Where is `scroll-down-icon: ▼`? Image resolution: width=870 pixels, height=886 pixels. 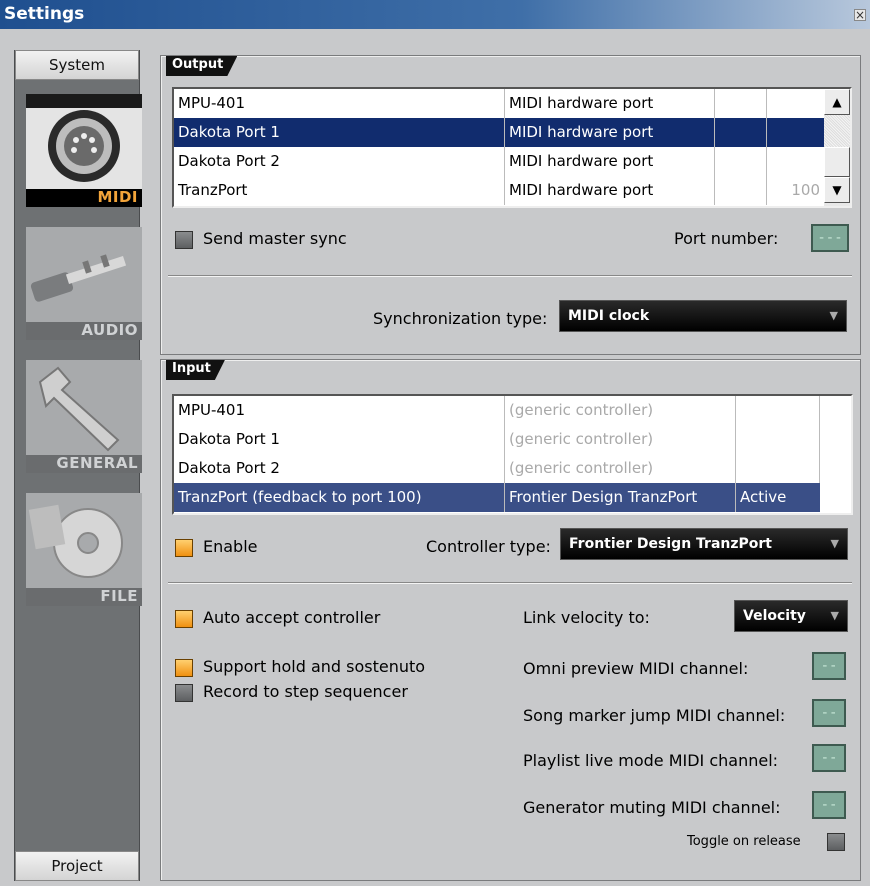 scroll-down-icon: ▼ is located at coordinates (837, 190).